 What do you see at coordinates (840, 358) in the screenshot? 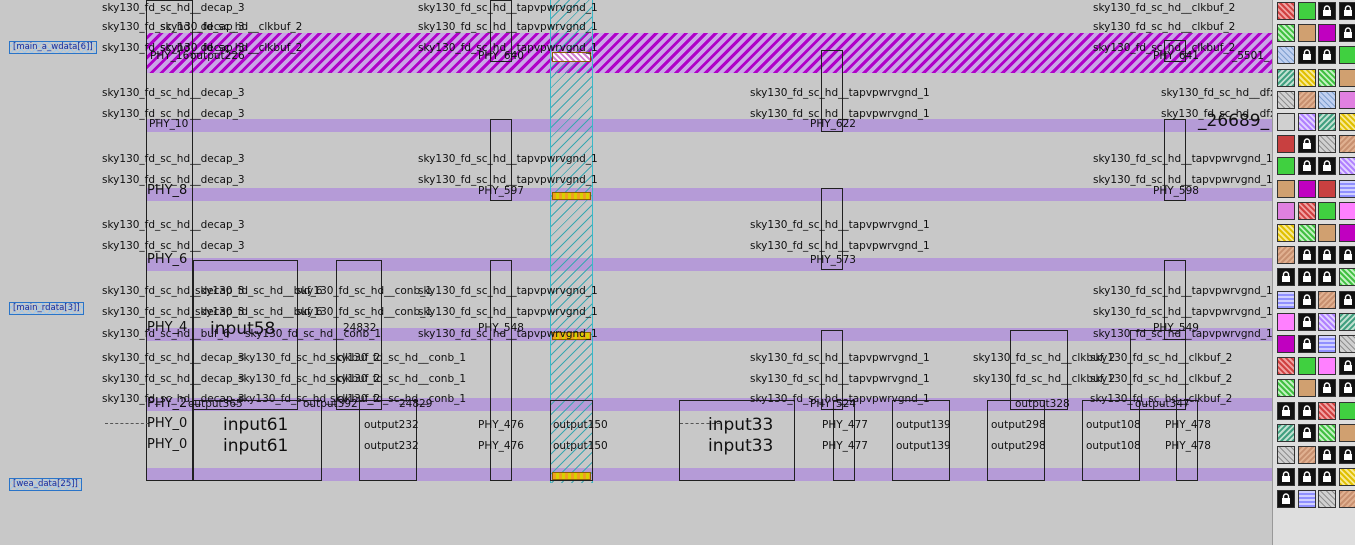
I see `cell-label: sky130_fd_sc_hd__tapvpwrvgnd_1` at bounding box center [840, 358].